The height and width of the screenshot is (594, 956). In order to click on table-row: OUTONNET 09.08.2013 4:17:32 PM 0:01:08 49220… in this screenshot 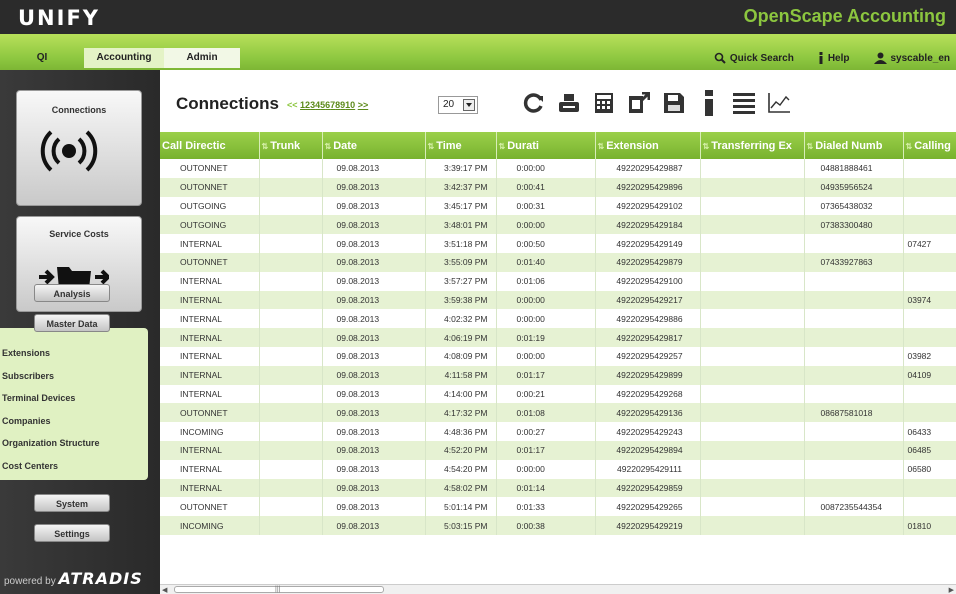, I will do `click(558, 413)`.